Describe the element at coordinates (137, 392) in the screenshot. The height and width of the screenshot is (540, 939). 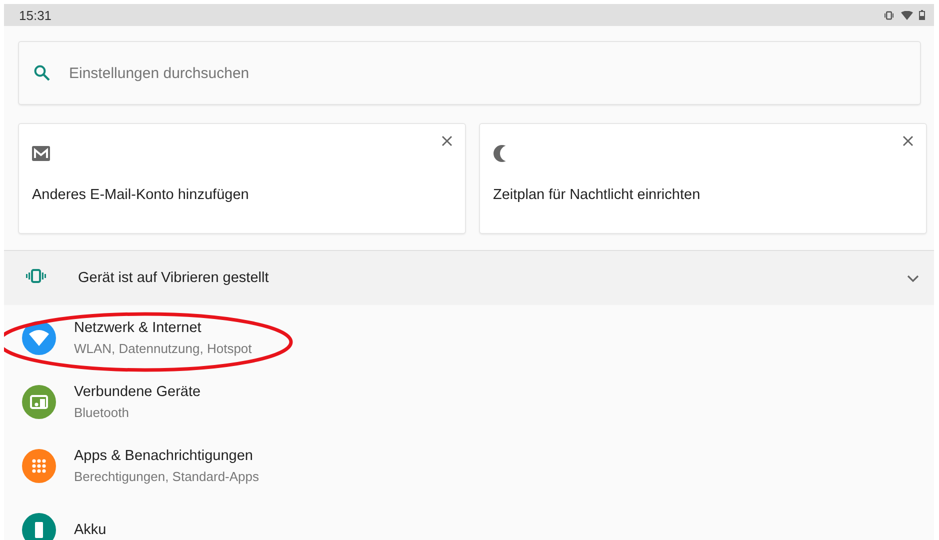
I see `item-title: Verbundene Geräte` at that location.